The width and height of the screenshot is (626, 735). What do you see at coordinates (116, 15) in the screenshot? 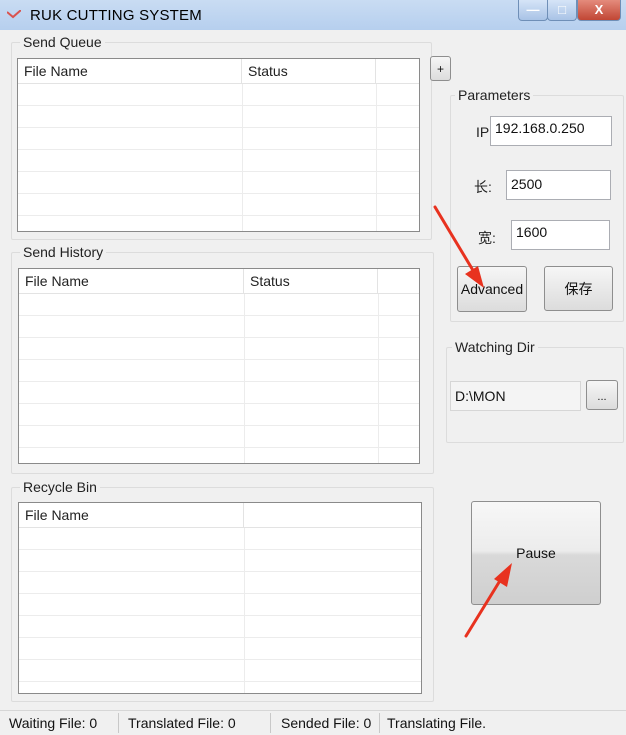
I see `window-title: RUK CUTTING SYSTEM` at bounding box center [116, 15].